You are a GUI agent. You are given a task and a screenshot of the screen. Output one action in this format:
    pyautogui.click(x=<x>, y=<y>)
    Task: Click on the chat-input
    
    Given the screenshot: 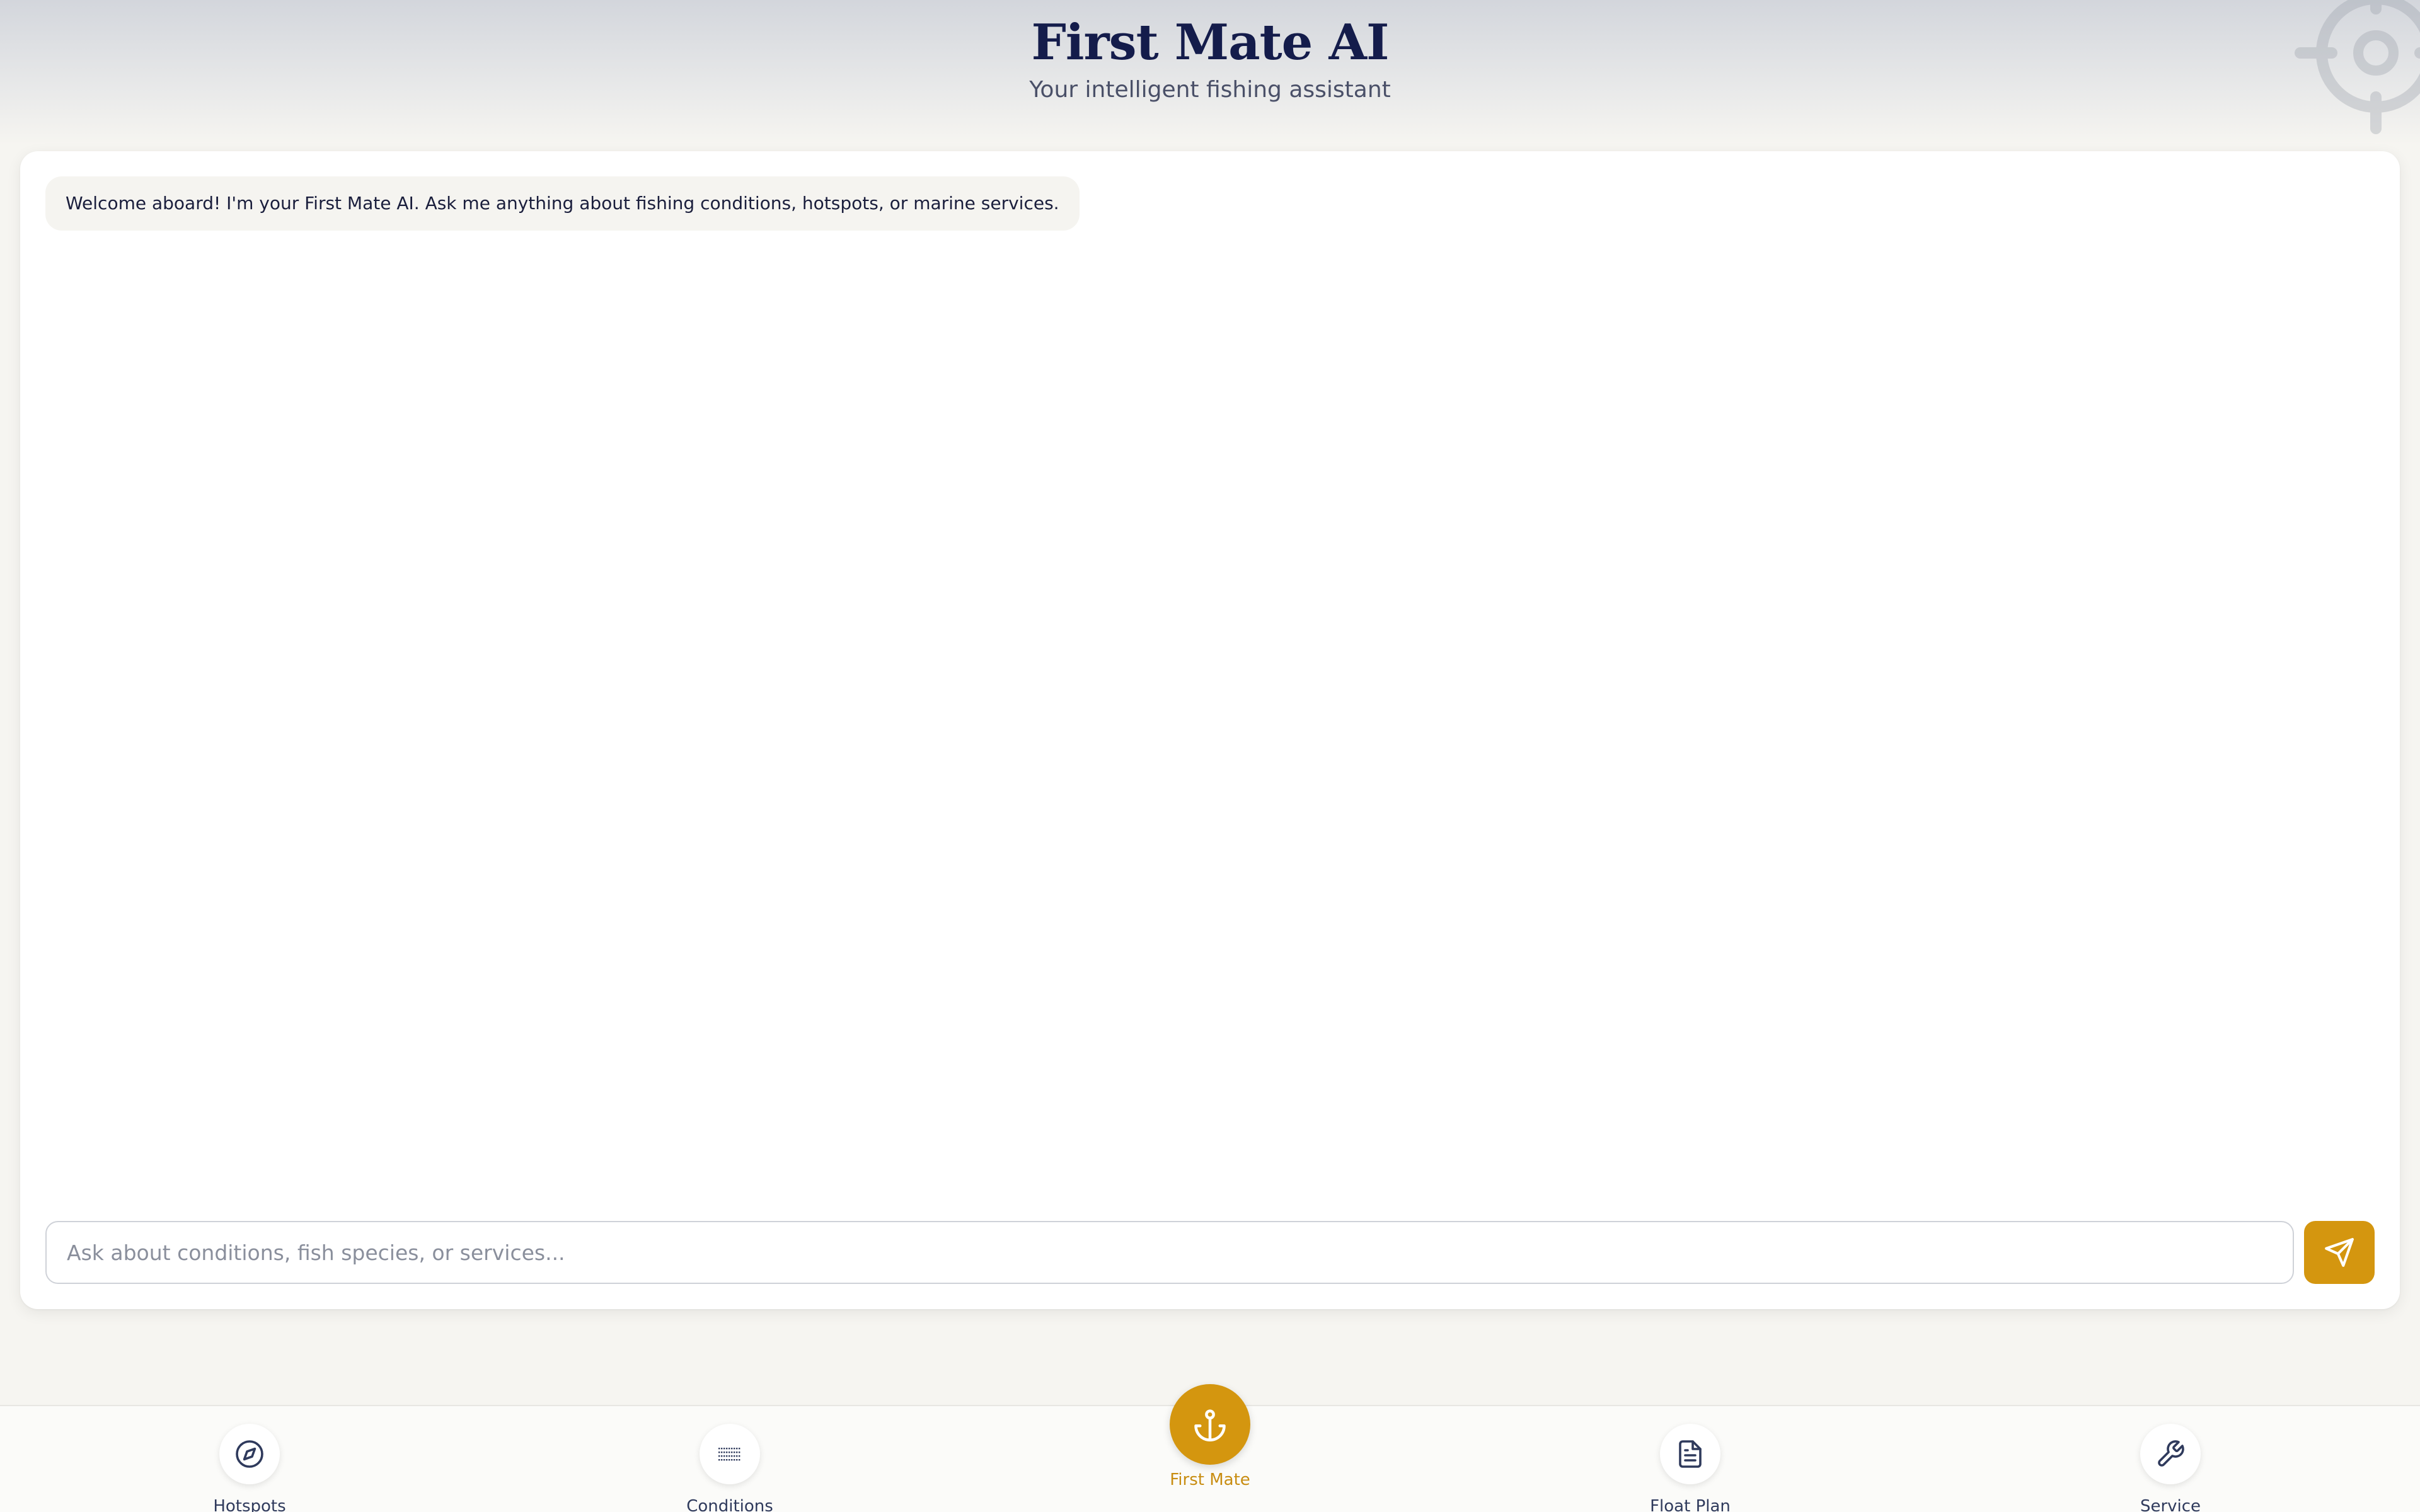 What is the action you would take?
    pyautogui.click(x=1169, y=1252)
    